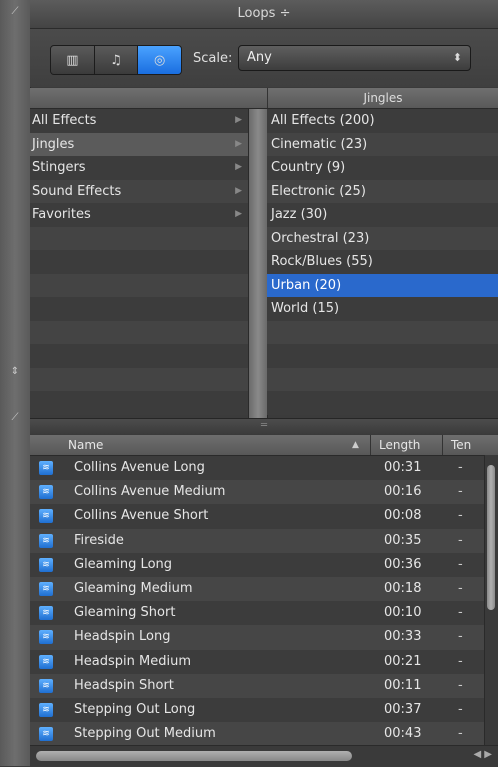 The width and height of the screenshot is (498, 767). I want to click on loop-name: Collins Avenue Long, so click(139, 467).